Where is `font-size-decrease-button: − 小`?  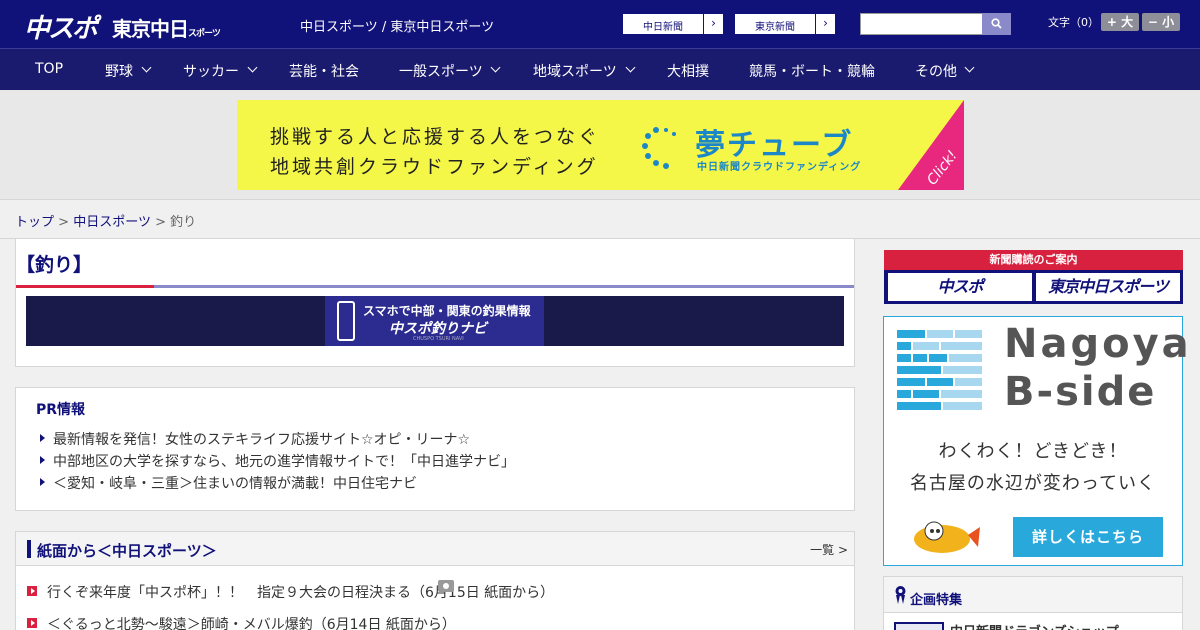 font-size-decrease-button: − 小 is located at coordinates (1161, 22).